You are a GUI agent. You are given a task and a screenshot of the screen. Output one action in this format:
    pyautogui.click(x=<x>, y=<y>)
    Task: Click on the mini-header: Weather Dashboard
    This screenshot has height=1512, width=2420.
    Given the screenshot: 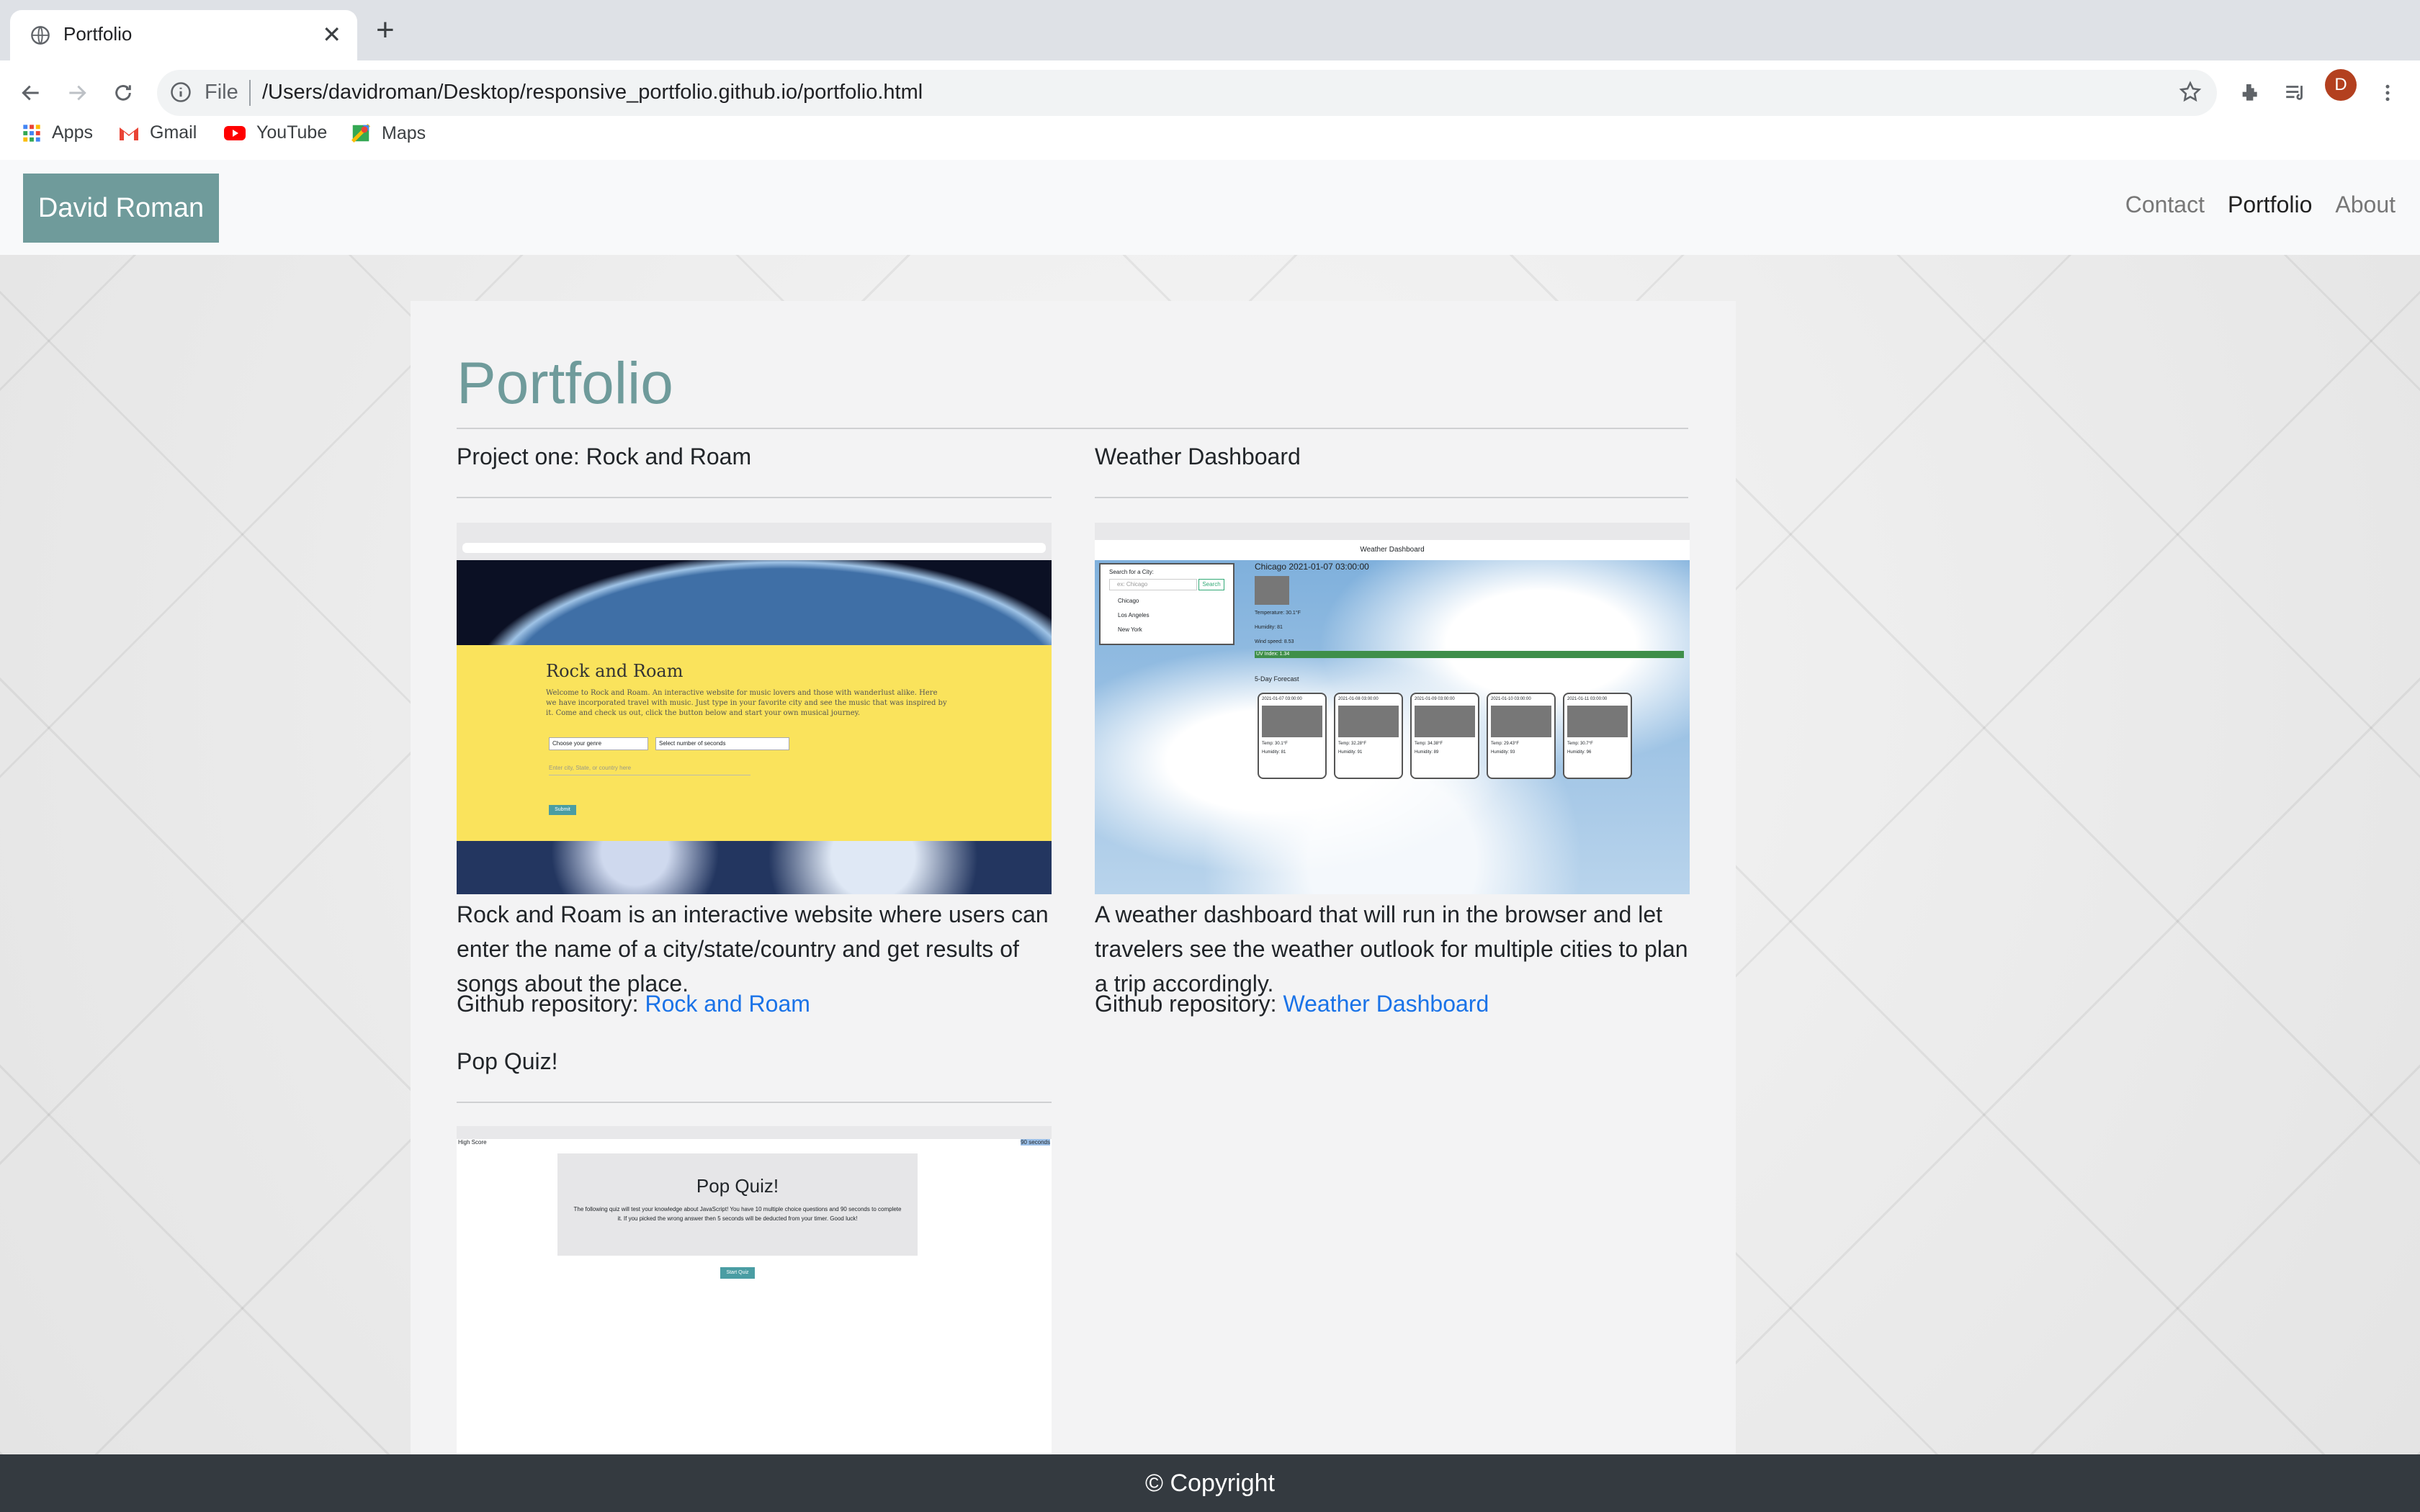 What is the action you would take?
    pyautogui.click(x=1392, y=550)
    